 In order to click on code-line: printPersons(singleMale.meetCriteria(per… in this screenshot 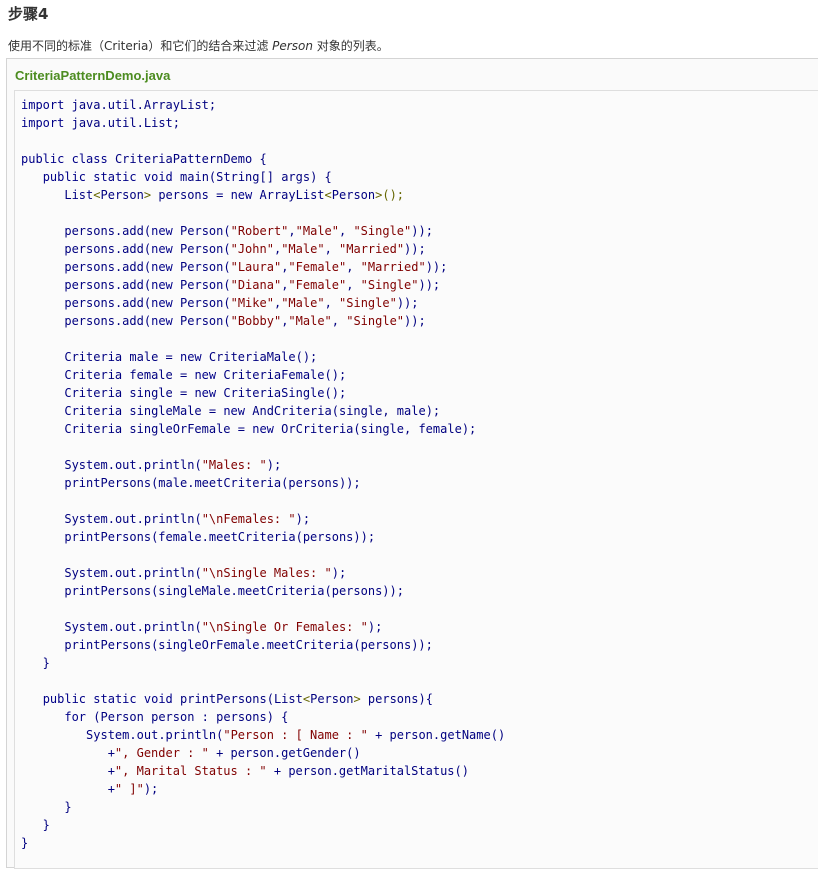, I will do `click(234, 591)`.